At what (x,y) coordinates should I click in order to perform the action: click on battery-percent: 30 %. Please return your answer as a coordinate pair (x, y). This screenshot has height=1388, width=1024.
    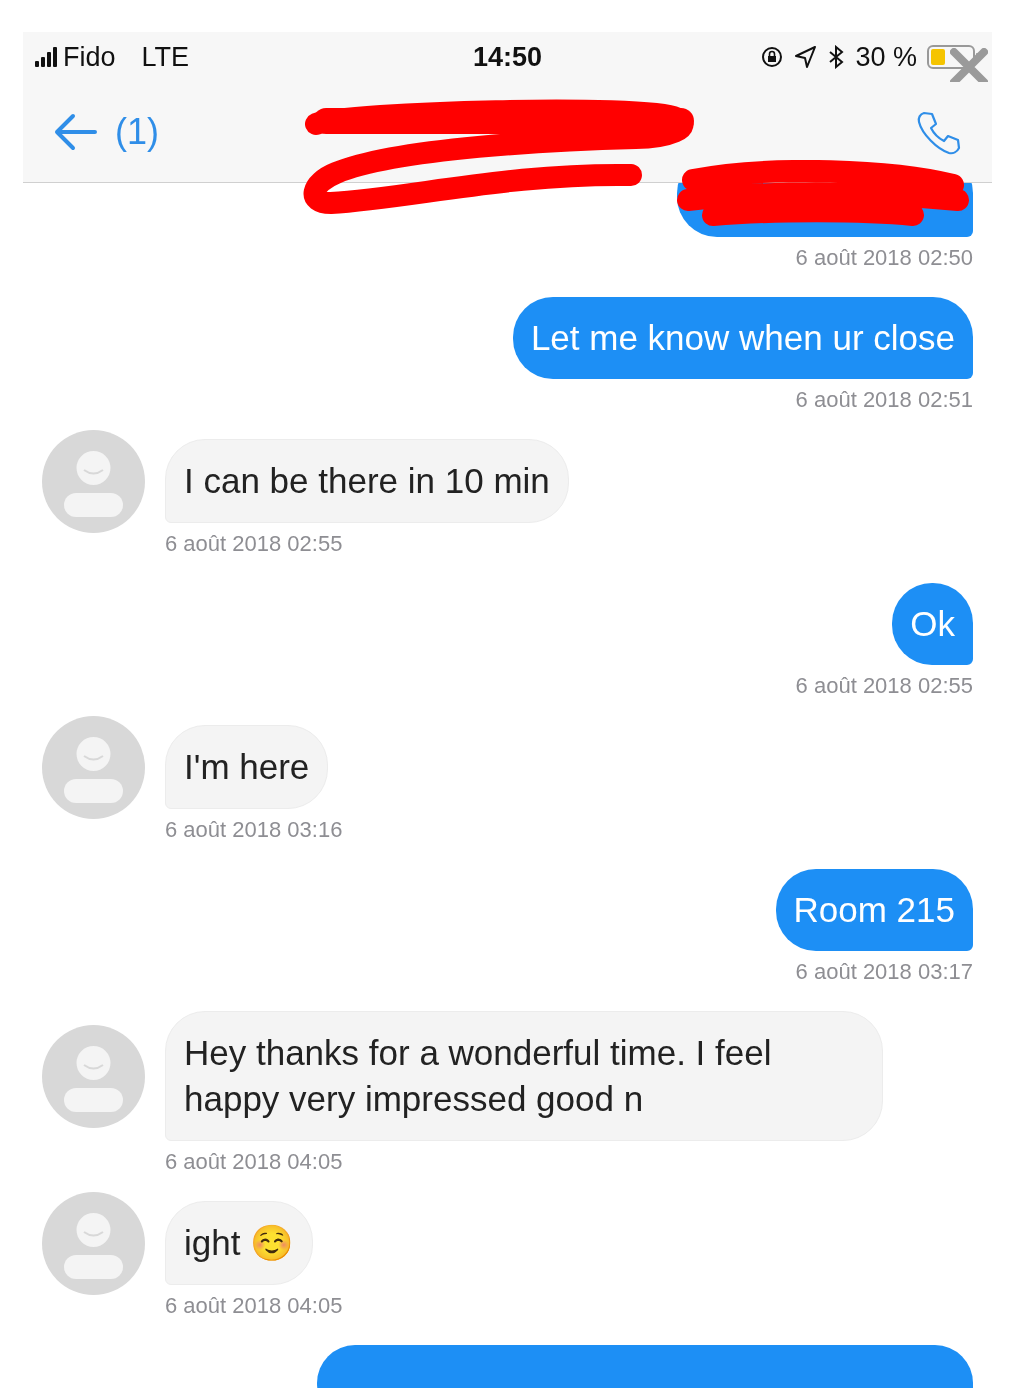
    Looking at the image, I should click on (886, 57).